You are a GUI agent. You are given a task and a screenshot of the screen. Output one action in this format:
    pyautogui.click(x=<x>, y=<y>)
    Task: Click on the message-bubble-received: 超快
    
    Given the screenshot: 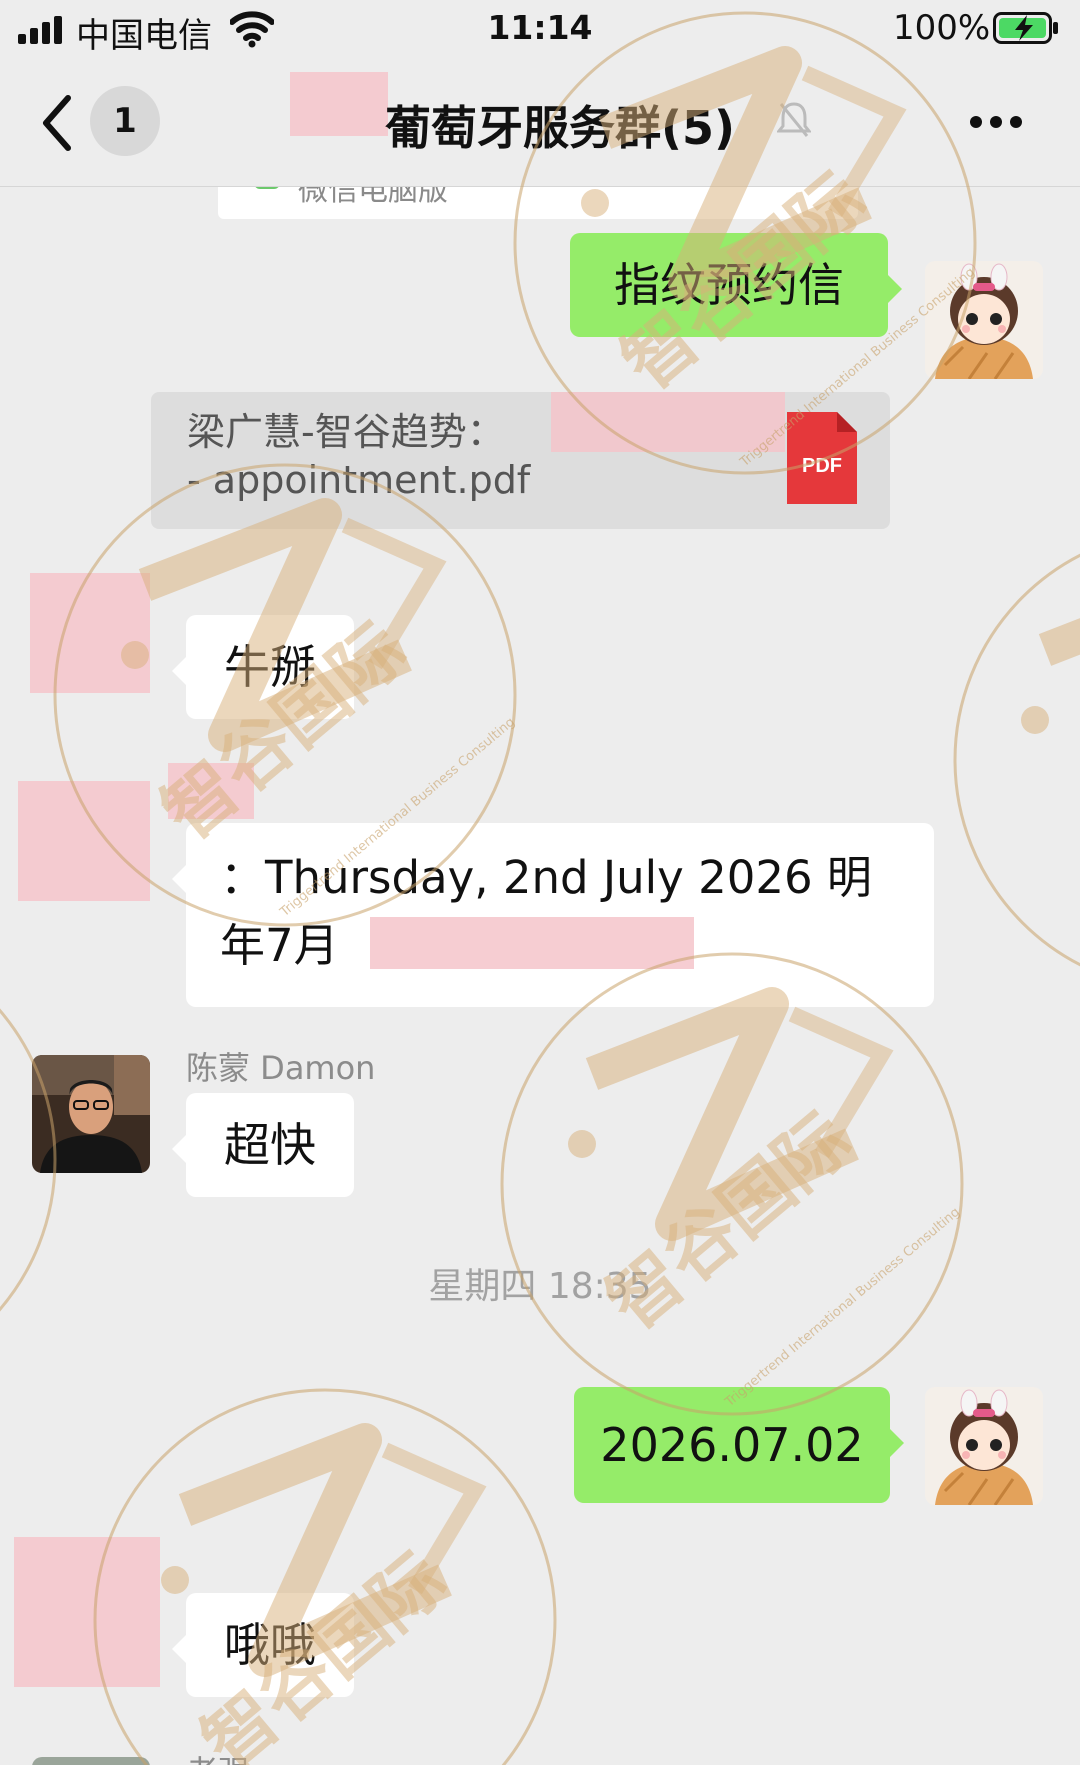 What is the action you would take?
    pyautogui.click(x=263, y=1145)
    